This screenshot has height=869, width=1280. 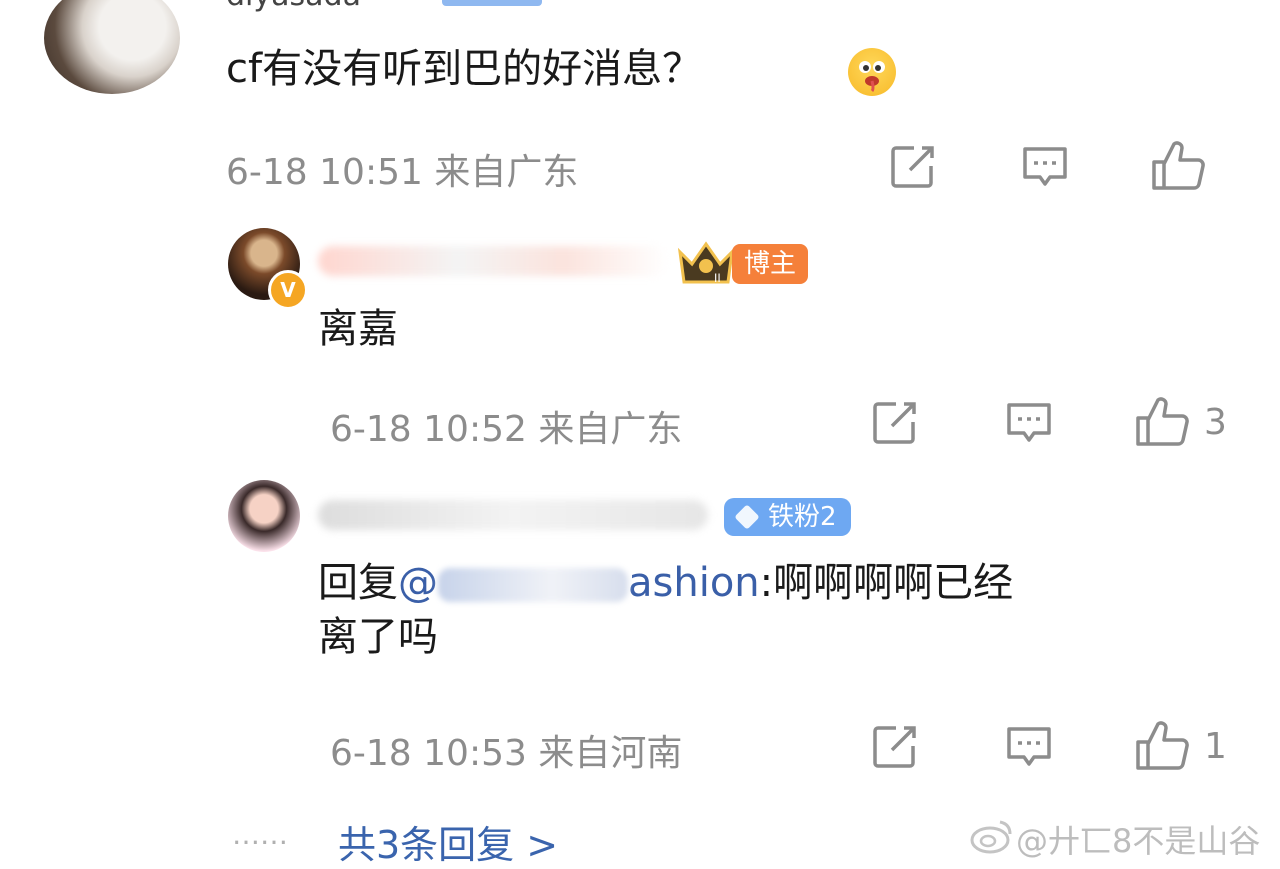 What do you see at coordinates (1215, 422) in the screenshot?
I see `like-count: 3` at bounding box center [1215, 422].